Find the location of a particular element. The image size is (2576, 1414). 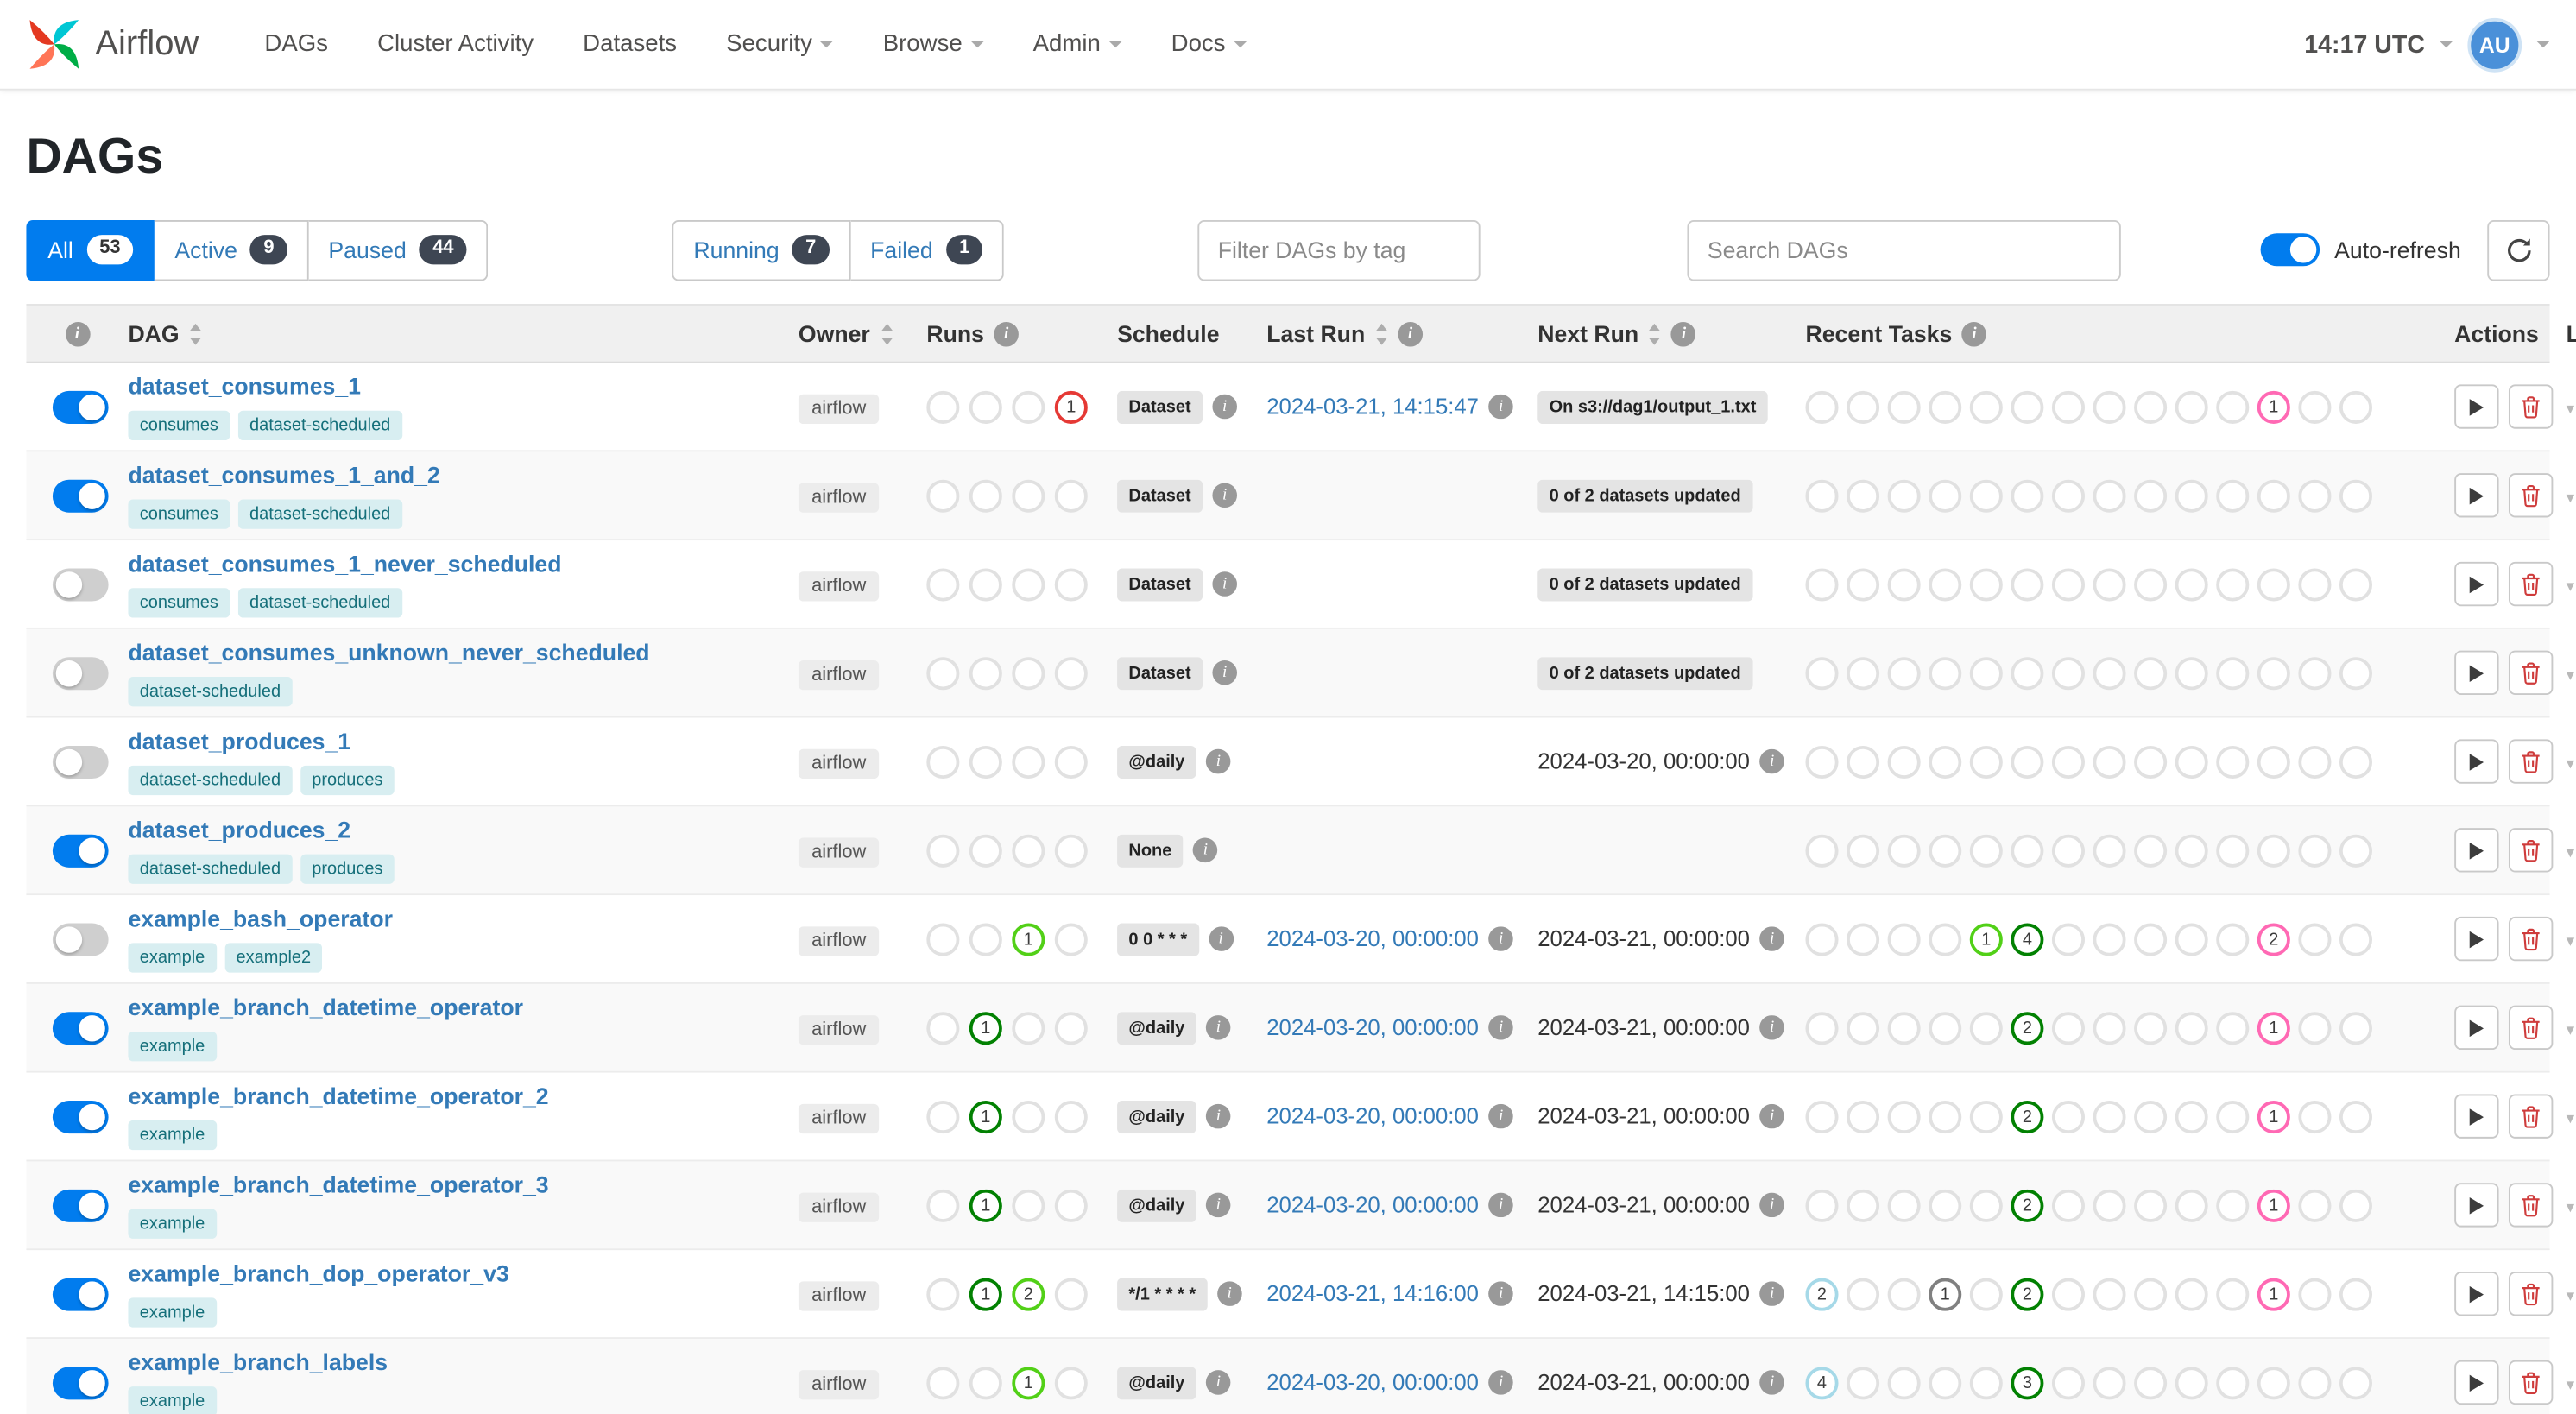

recent-task-circle-skipped: 2 is located at coordinates (2273, 939).